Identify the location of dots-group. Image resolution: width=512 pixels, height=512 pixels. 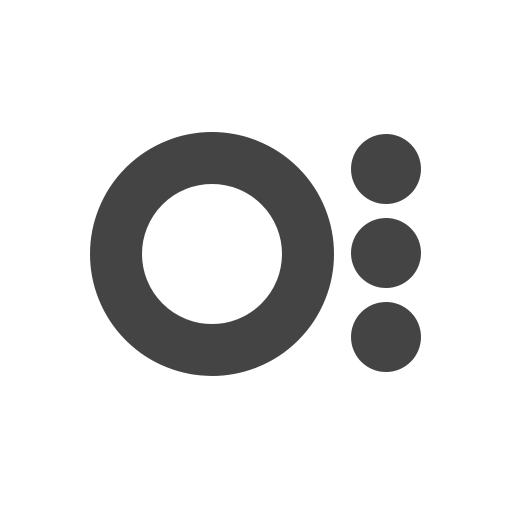
(386, 253).